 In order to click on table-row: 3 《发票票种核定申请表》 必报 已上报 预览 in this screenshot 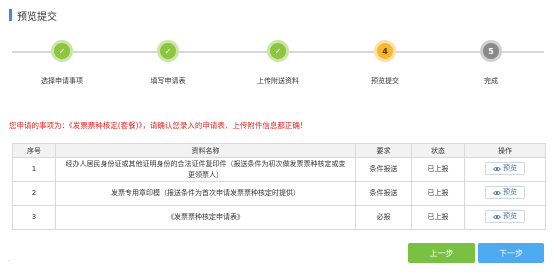, I will do `click(279, 217)`.